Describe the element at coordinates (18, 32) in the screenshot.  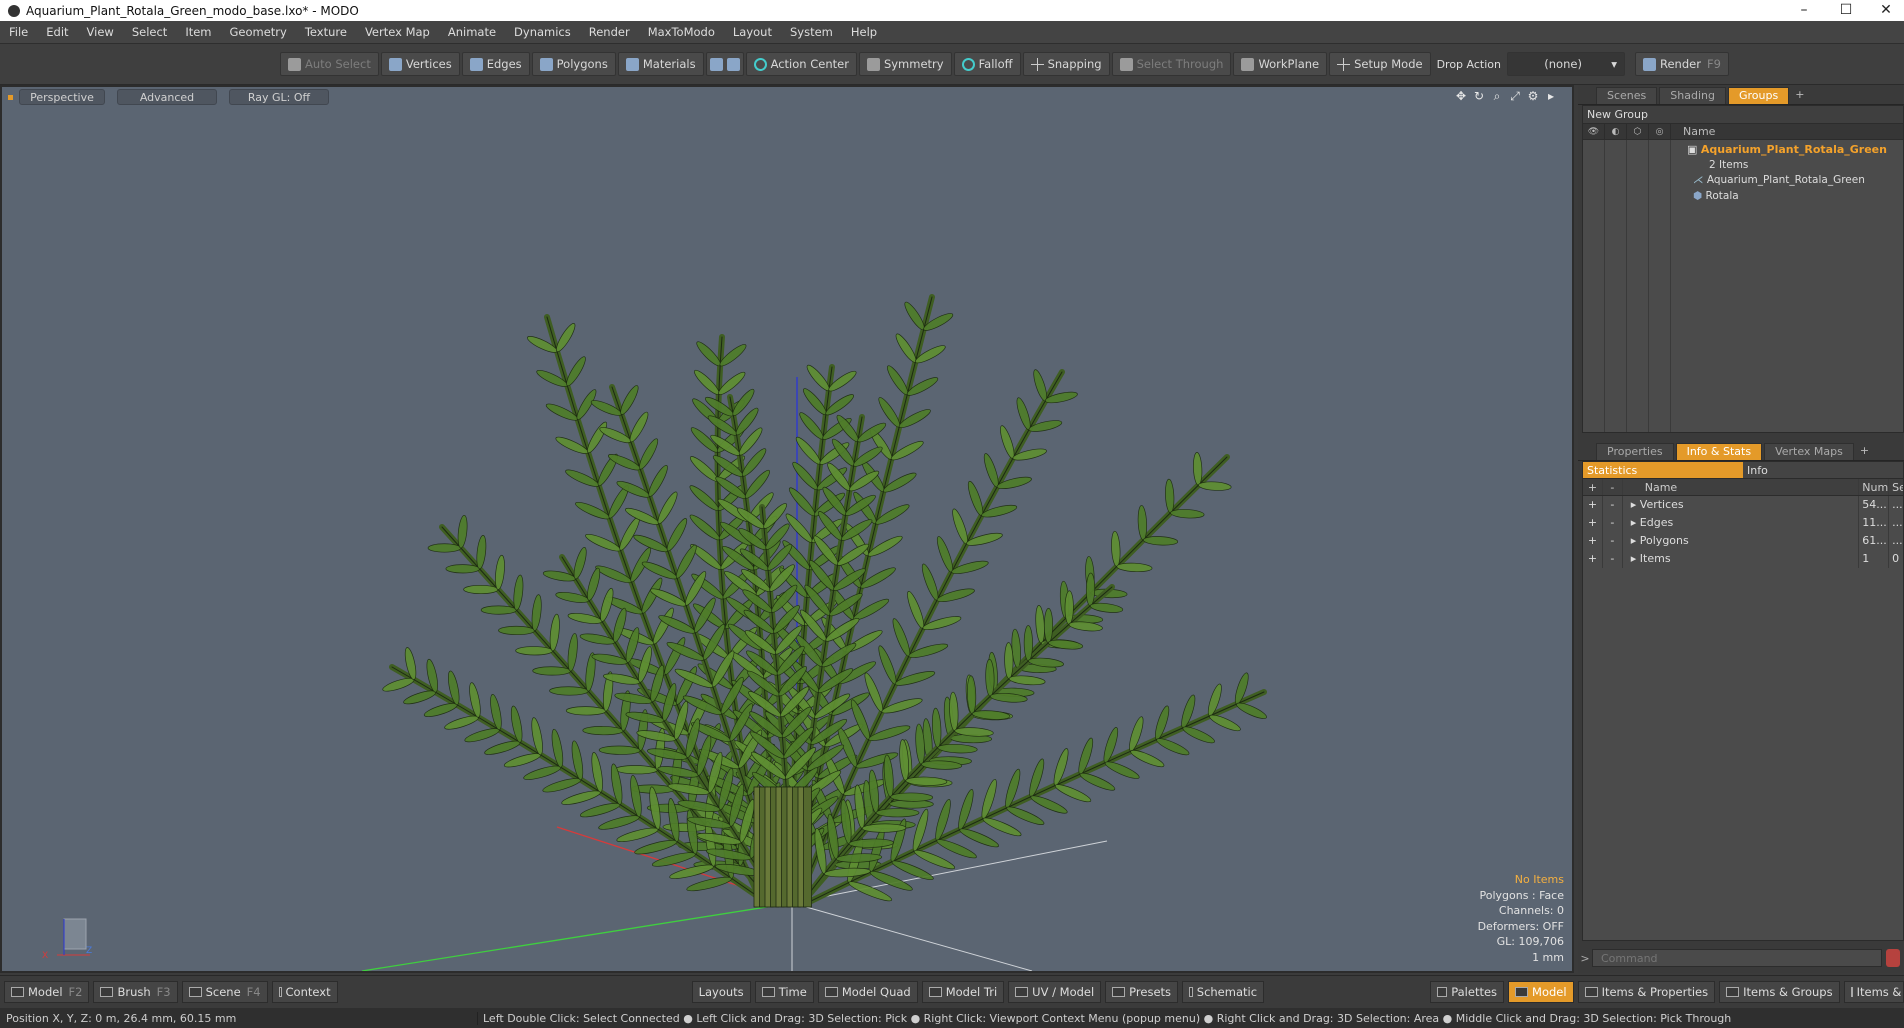
I see `menu-file: File` at that location.